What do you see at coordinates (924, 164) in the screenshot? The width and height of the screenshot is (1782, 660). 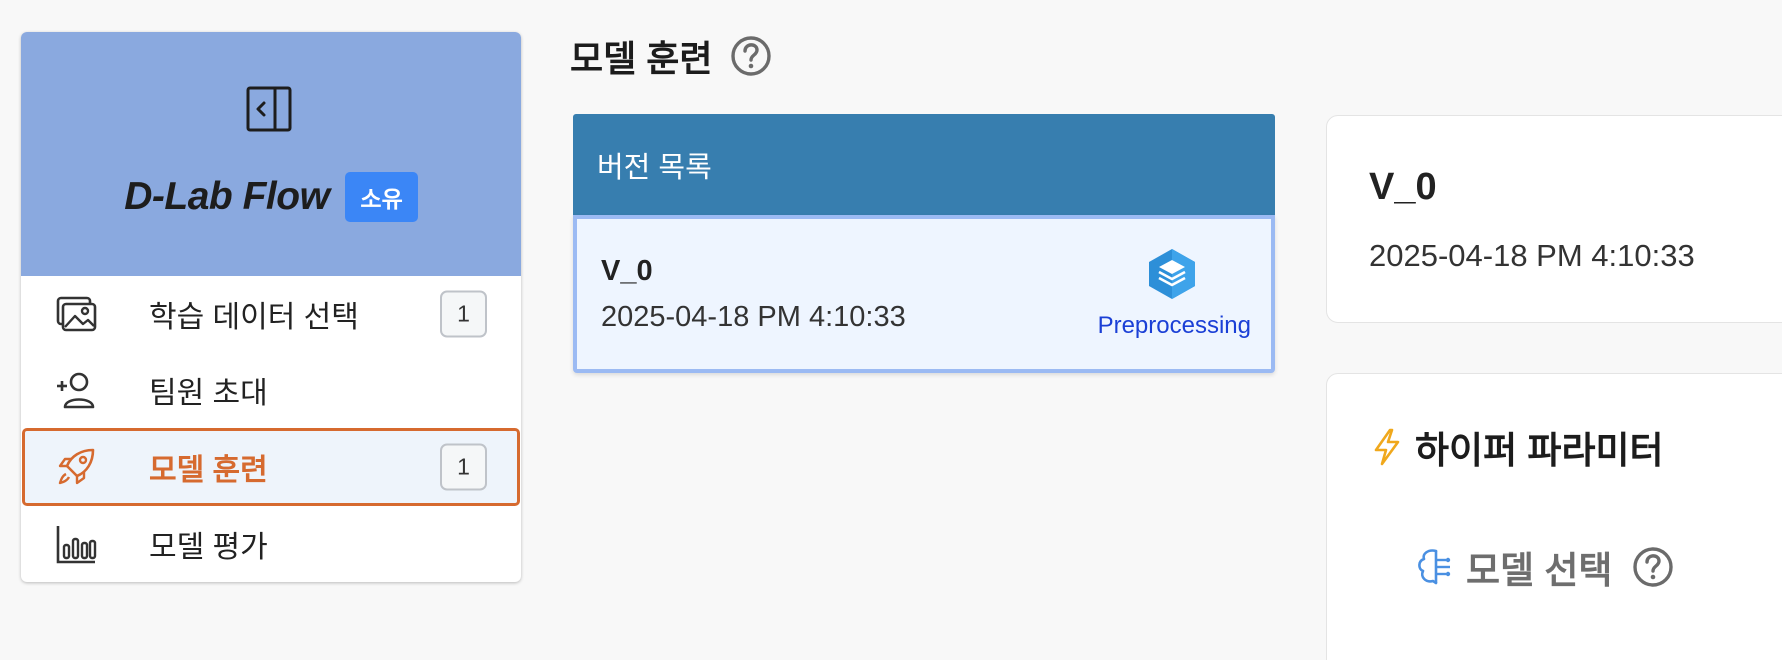 I see `version-list-header: 버전 목록` at bounding box center [924, 164].